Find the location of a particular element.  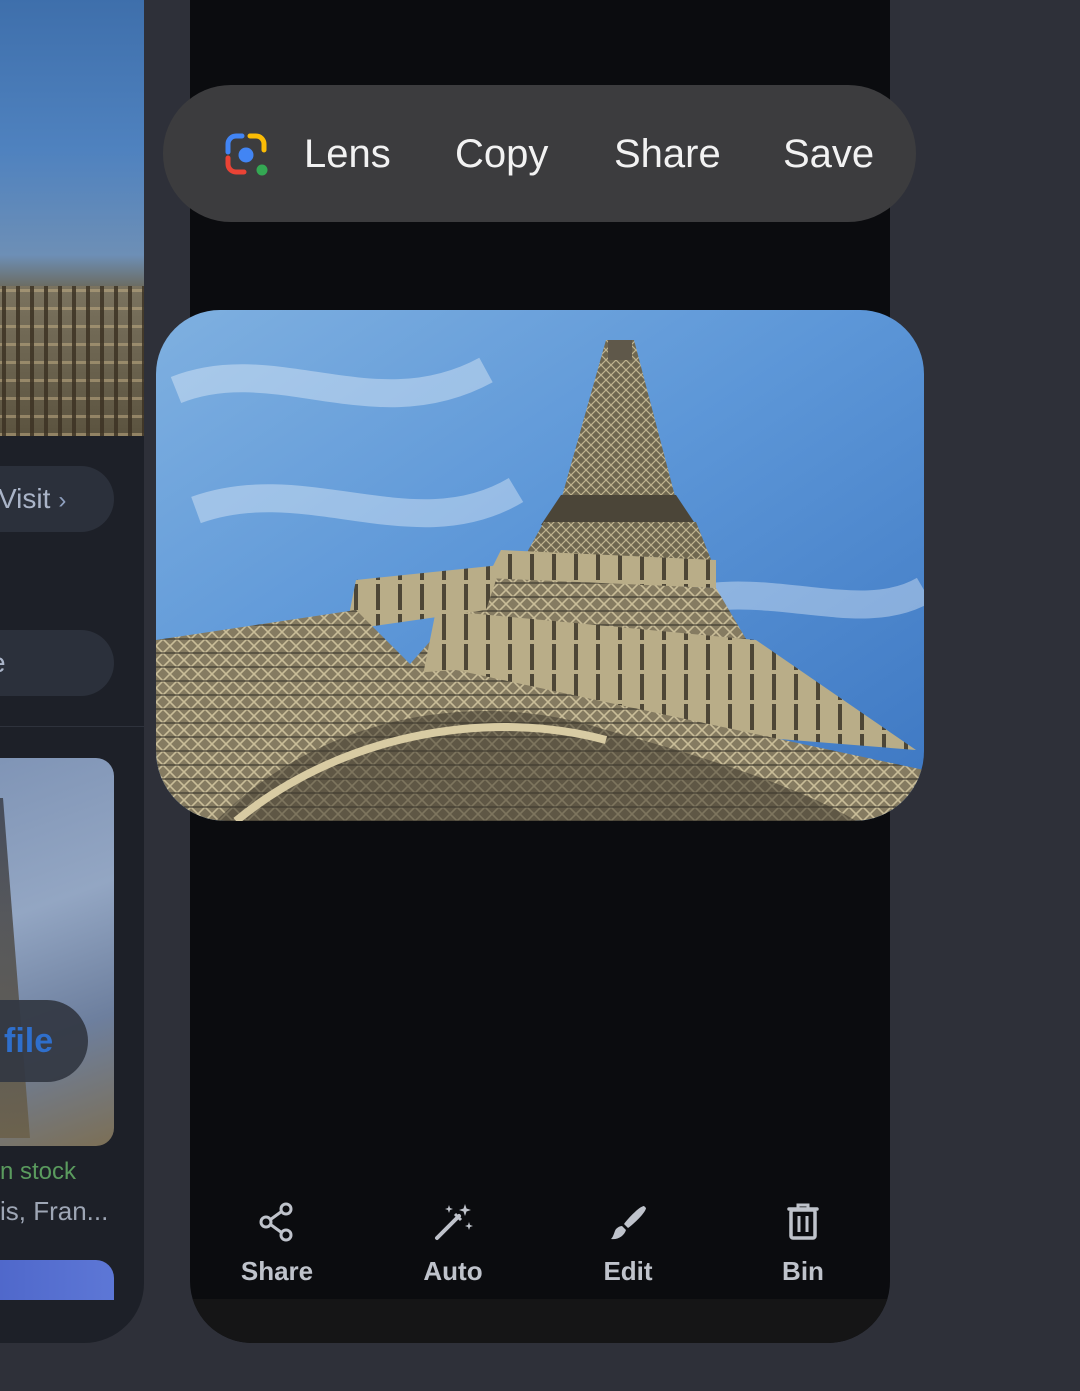

edit-button: Edit is located at coordinates (628, 1245).